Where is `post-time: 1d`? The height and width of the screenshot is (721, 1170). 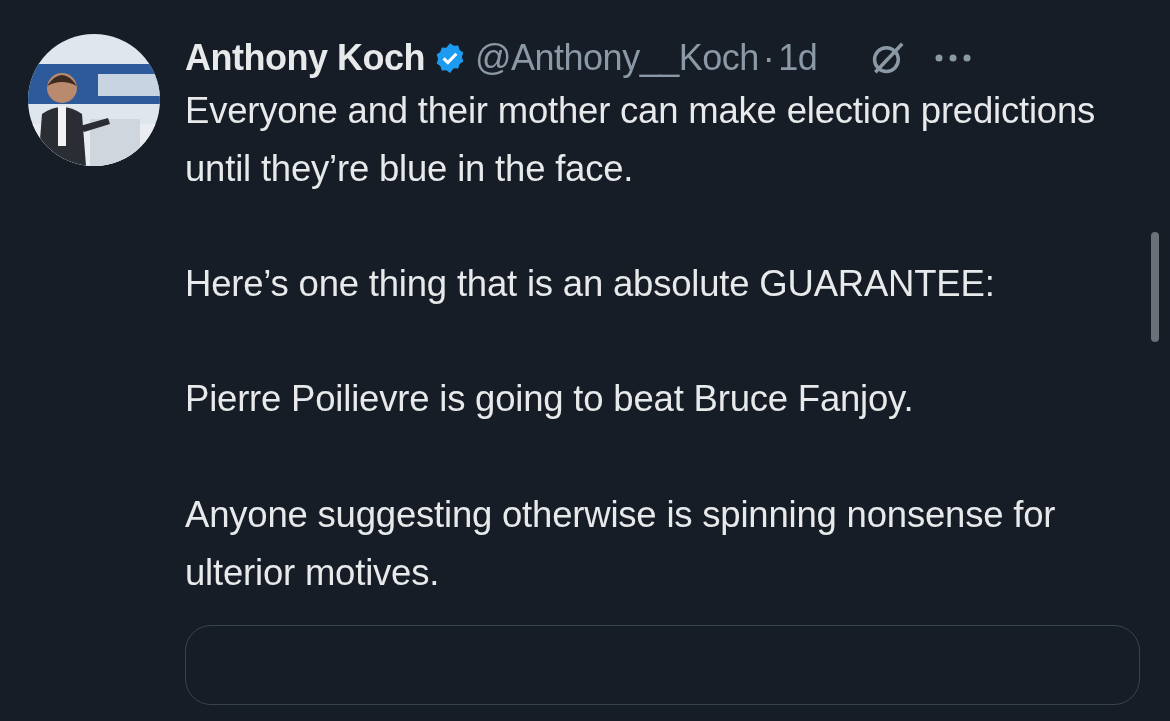
post-time: 1d is located at coordinates (798, 58).